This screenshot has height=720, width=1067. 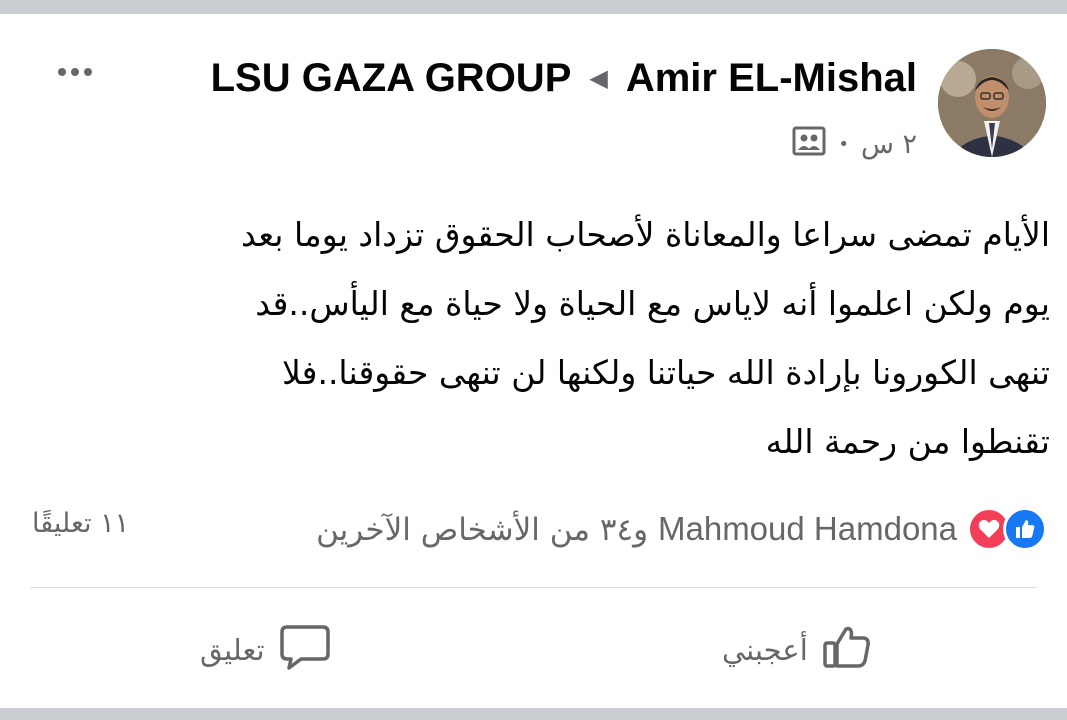 What do you see at coordinates (771, 78) in the screenshot?
I see `author-name-link: Amir EL-Mishal` at bounding box center [771, 78].